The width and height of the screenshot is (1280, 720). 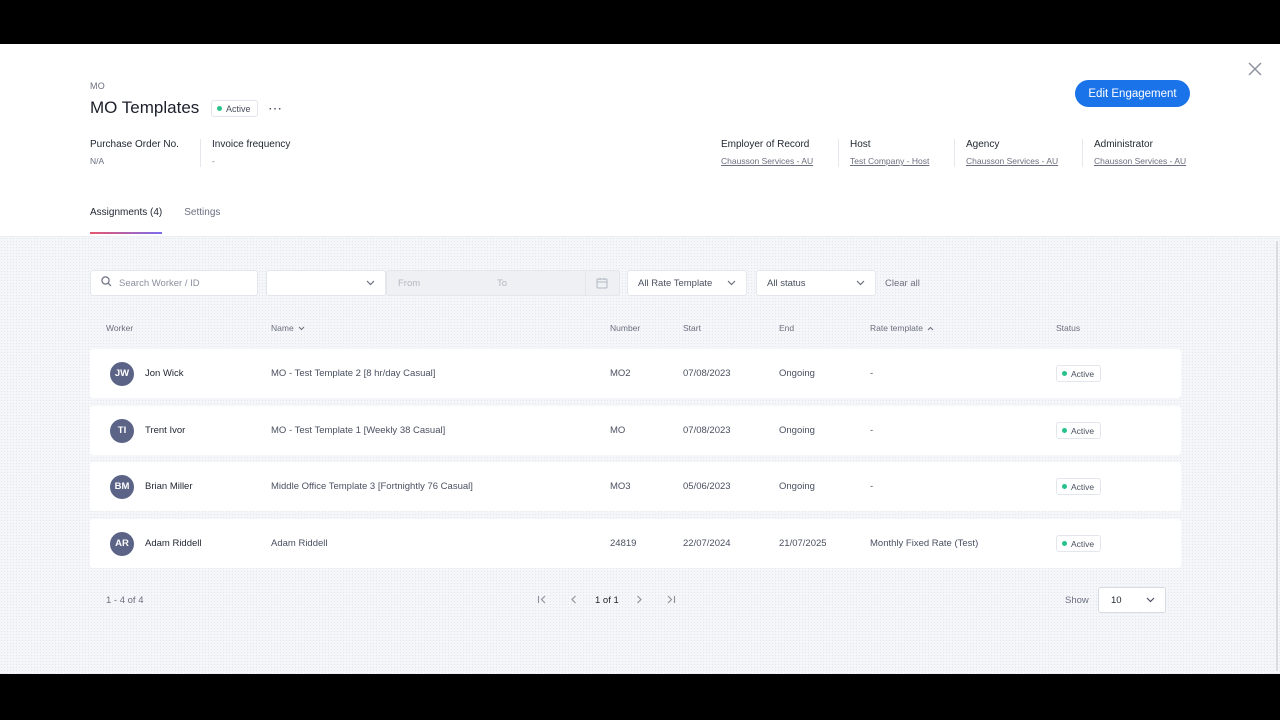 I want to click on breadcrumb: MO, so click(x=98, y=86).